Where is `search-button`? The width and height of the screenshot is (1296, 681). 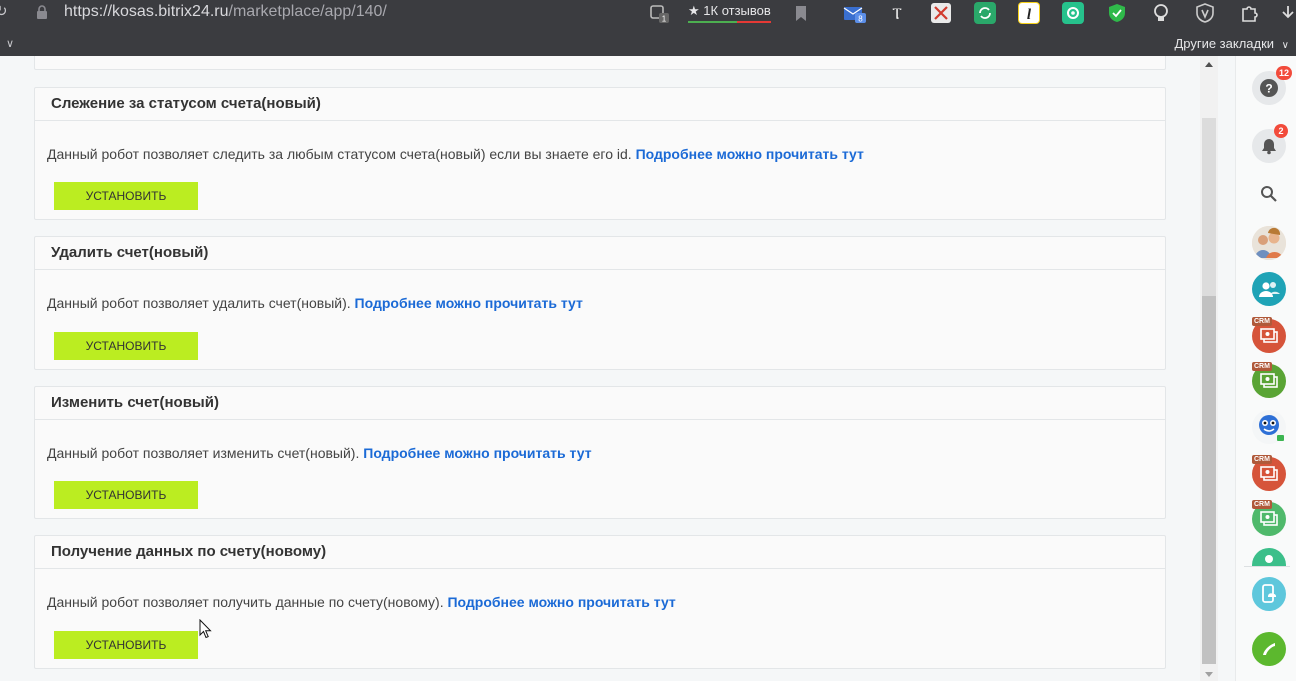
search-button is located at coordinates (1269, 194).